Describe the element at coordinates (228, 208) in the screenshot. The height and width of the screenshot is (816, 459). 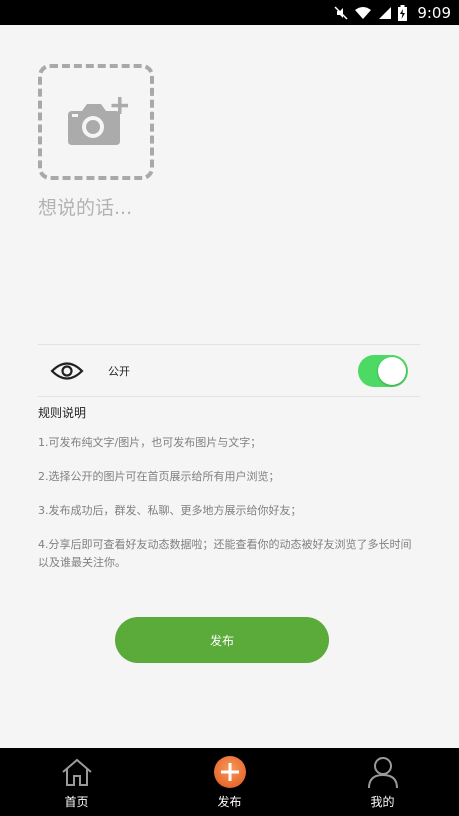
I see `post-text-input` at that location.